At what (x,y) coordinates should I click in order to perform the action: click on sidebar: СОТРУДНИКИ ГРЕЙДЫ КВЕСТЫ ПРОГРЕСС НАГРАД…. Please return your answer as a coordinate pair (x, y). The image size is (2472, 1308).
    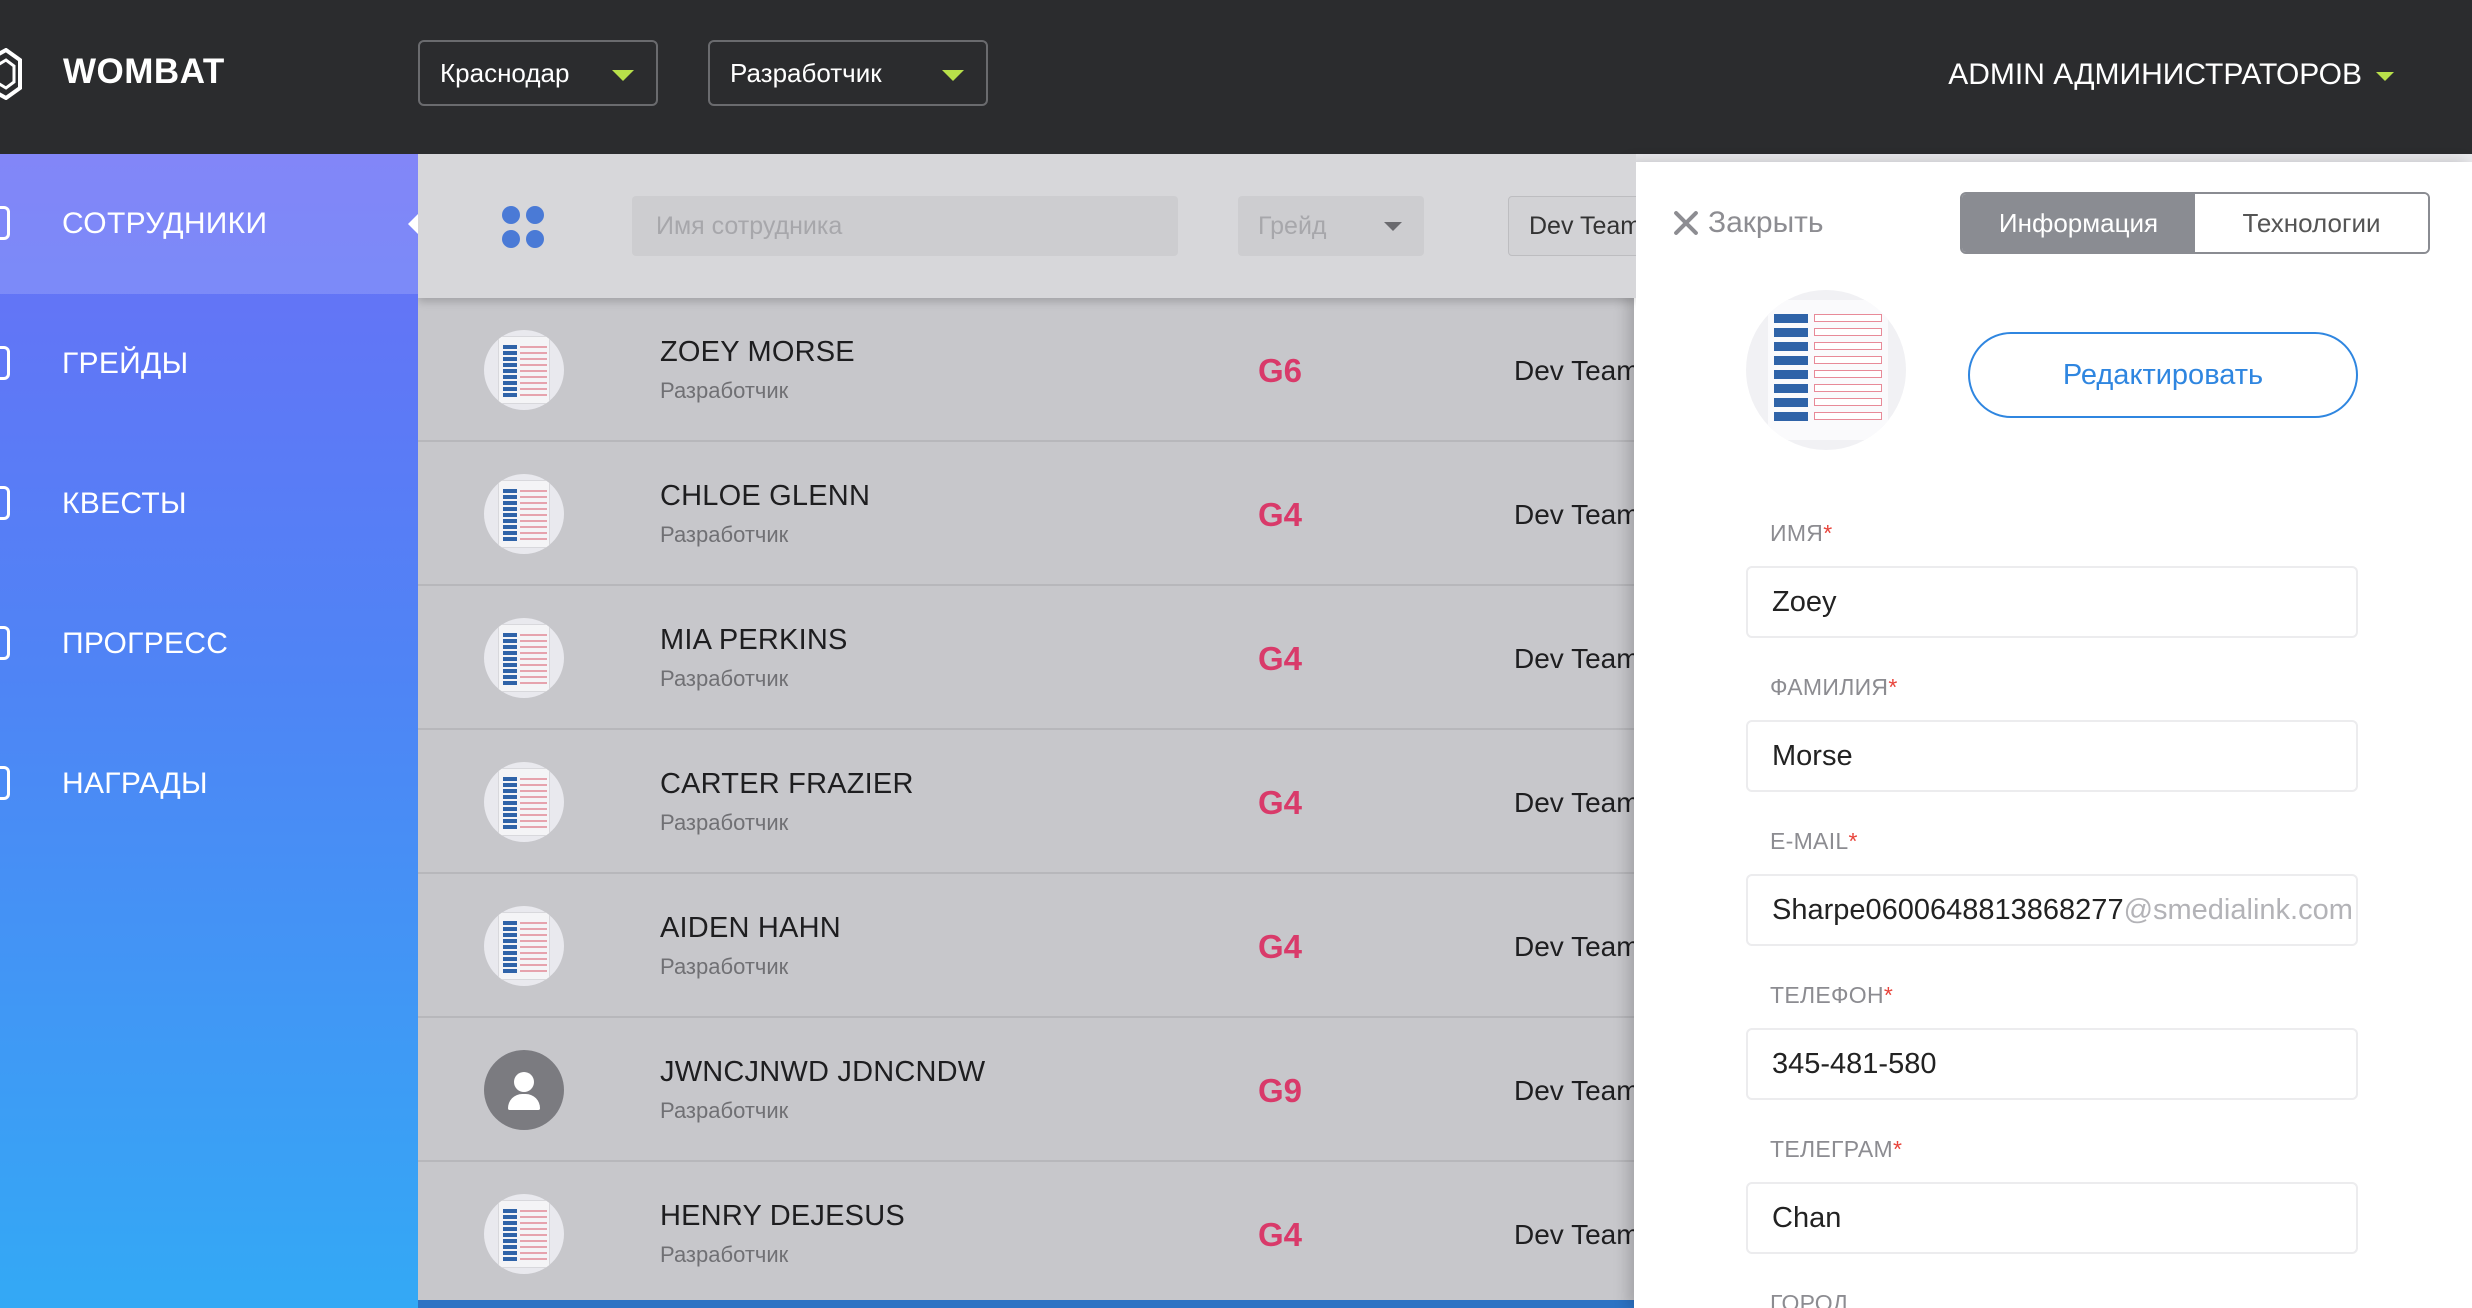
    Looking at the image, I should click on (209, 731).